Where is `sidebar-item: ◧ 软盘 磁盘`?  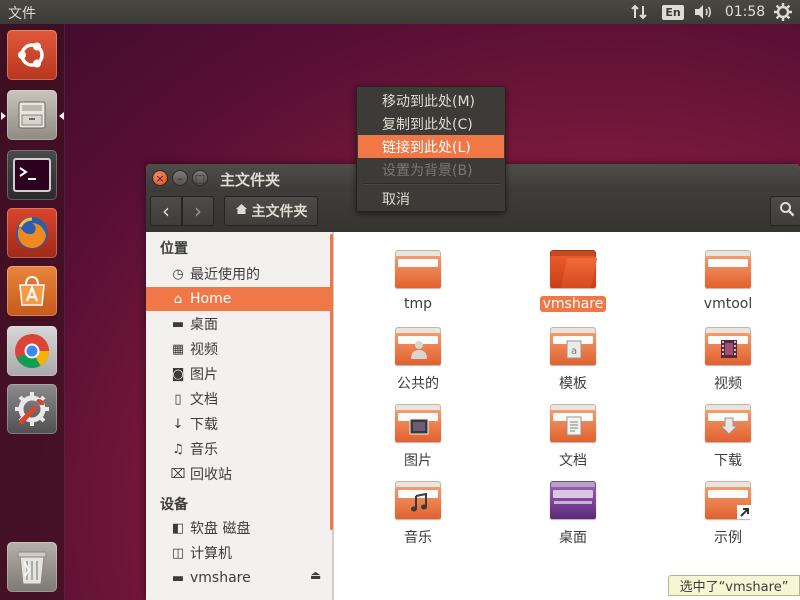
sidebar-item: ◧ 软盘 磁盘 is located at coordinates (238, 528).